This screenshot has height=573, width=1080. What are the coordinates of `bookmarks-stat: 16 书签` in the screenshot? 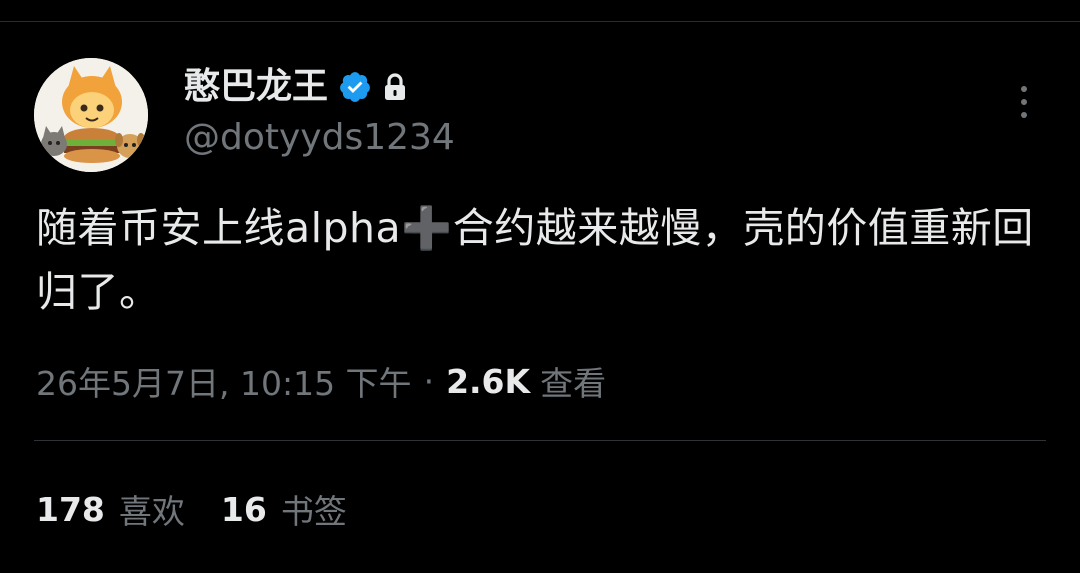 It's located at (284, 509).